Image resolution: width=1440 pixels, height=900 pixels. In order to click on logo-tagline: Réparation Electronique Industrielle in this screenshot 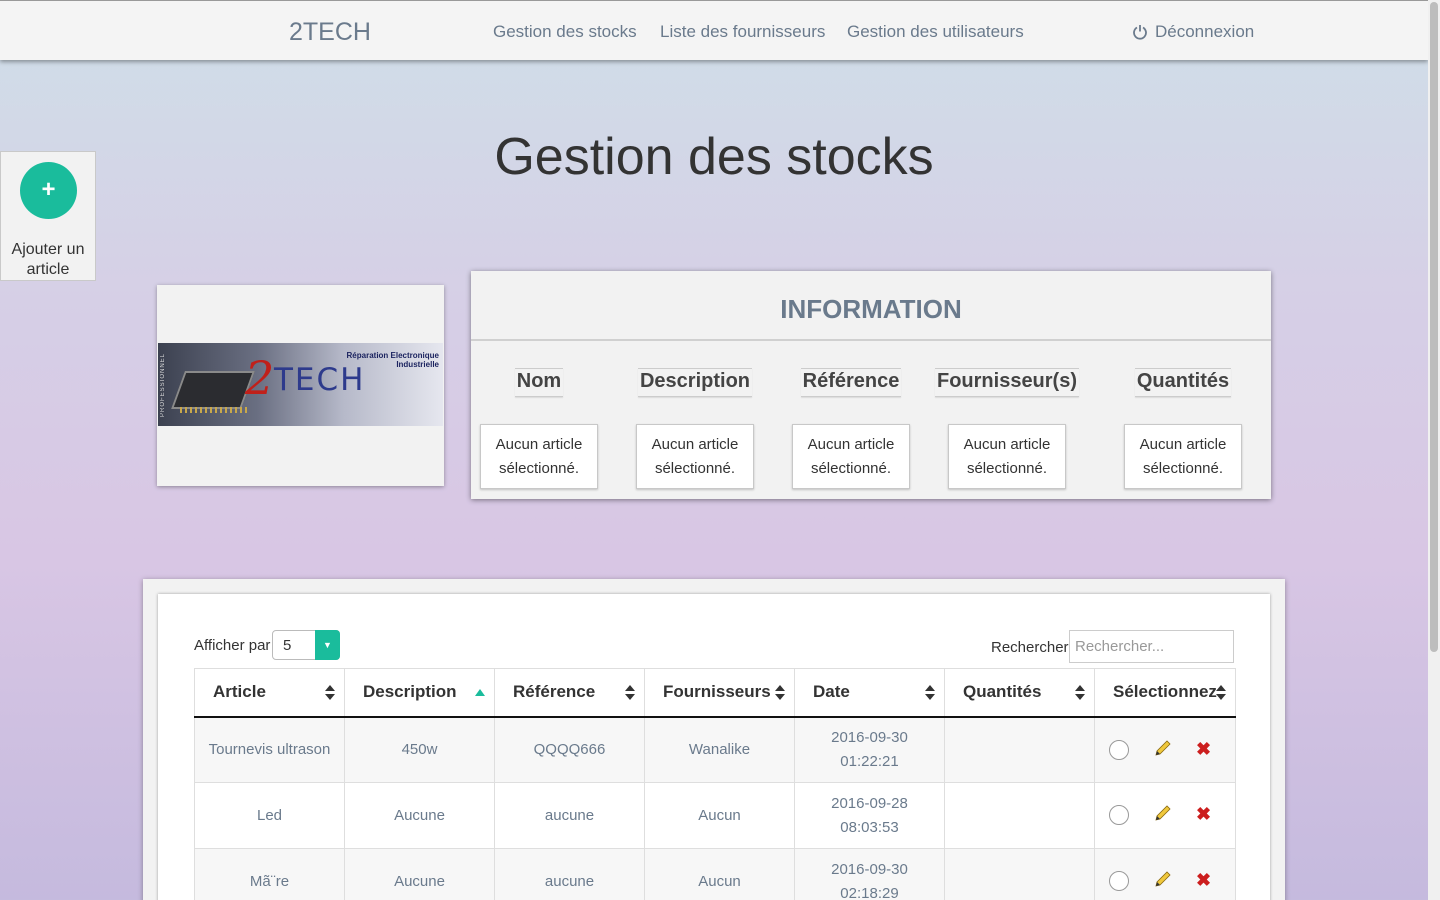, I will do `click(392, 360)`.